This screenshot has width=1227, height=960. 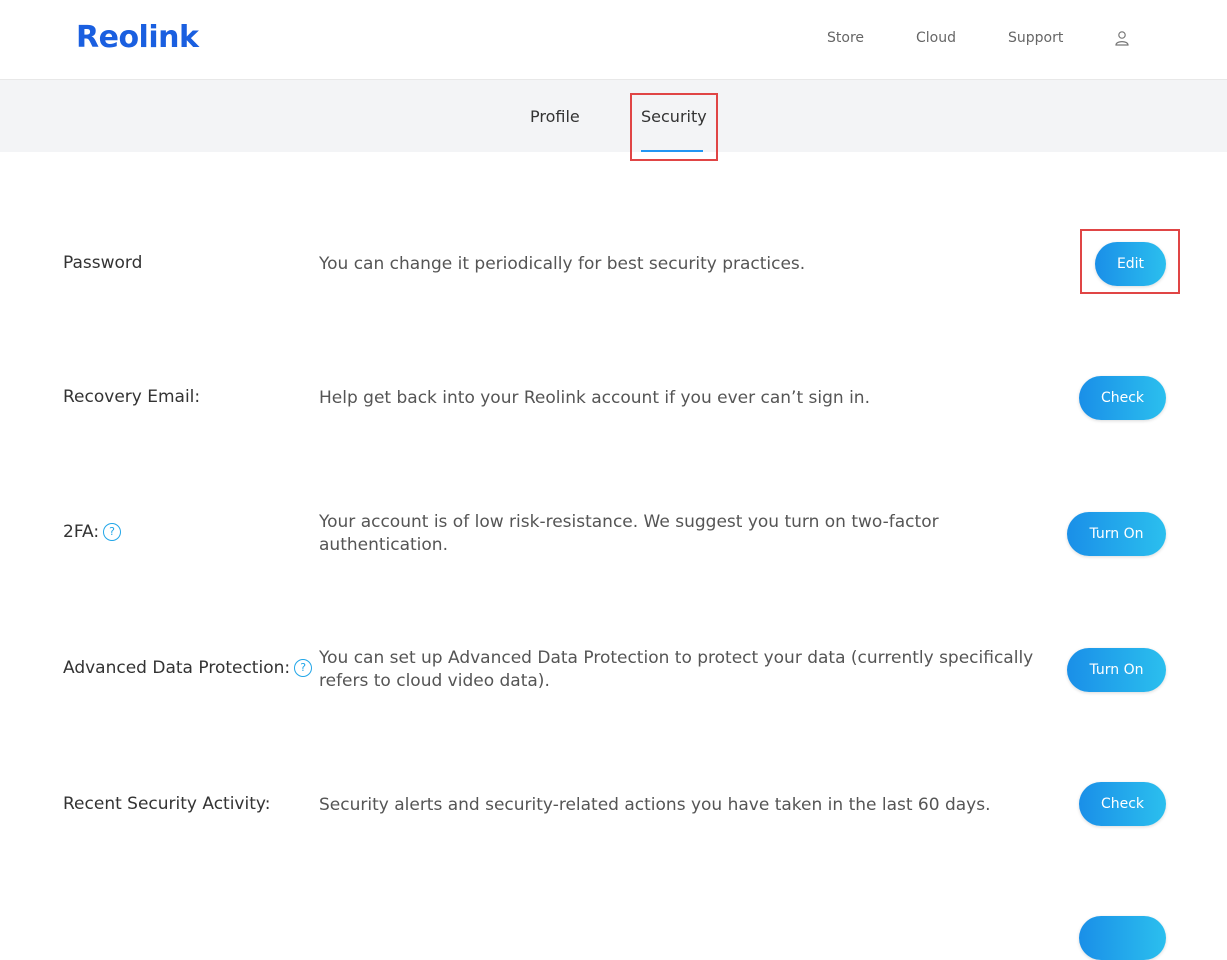 What do you see at coordinates (613, 116) in the screenshot?
I see `account-tabbar: Profile Security` at bounding box center [613, 116].